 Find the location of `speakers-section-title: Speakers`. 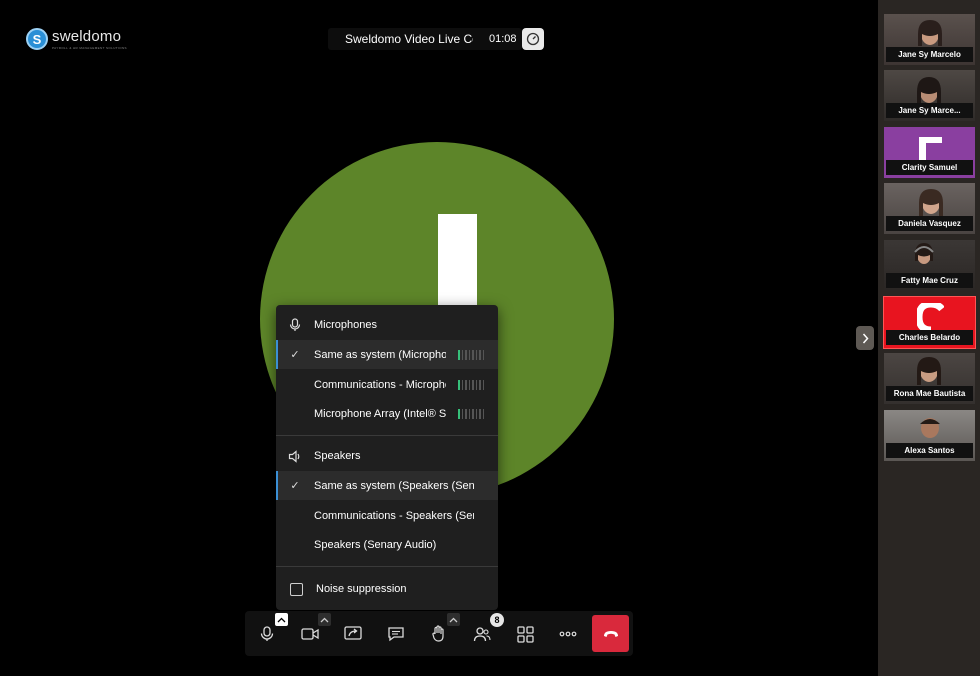

speakers-section-title: Speakers is located at coordinates (387, 456).